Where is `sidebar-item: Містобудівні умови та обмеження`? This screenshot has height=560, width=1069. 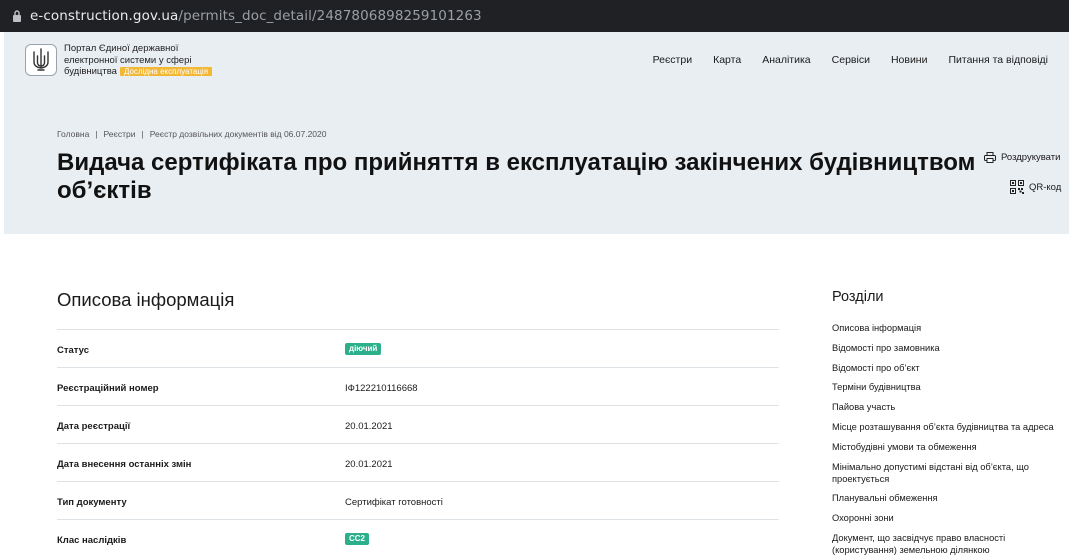
sidebar-item: Містобудівні умови та обмеження is located at coordinates (950, 447).